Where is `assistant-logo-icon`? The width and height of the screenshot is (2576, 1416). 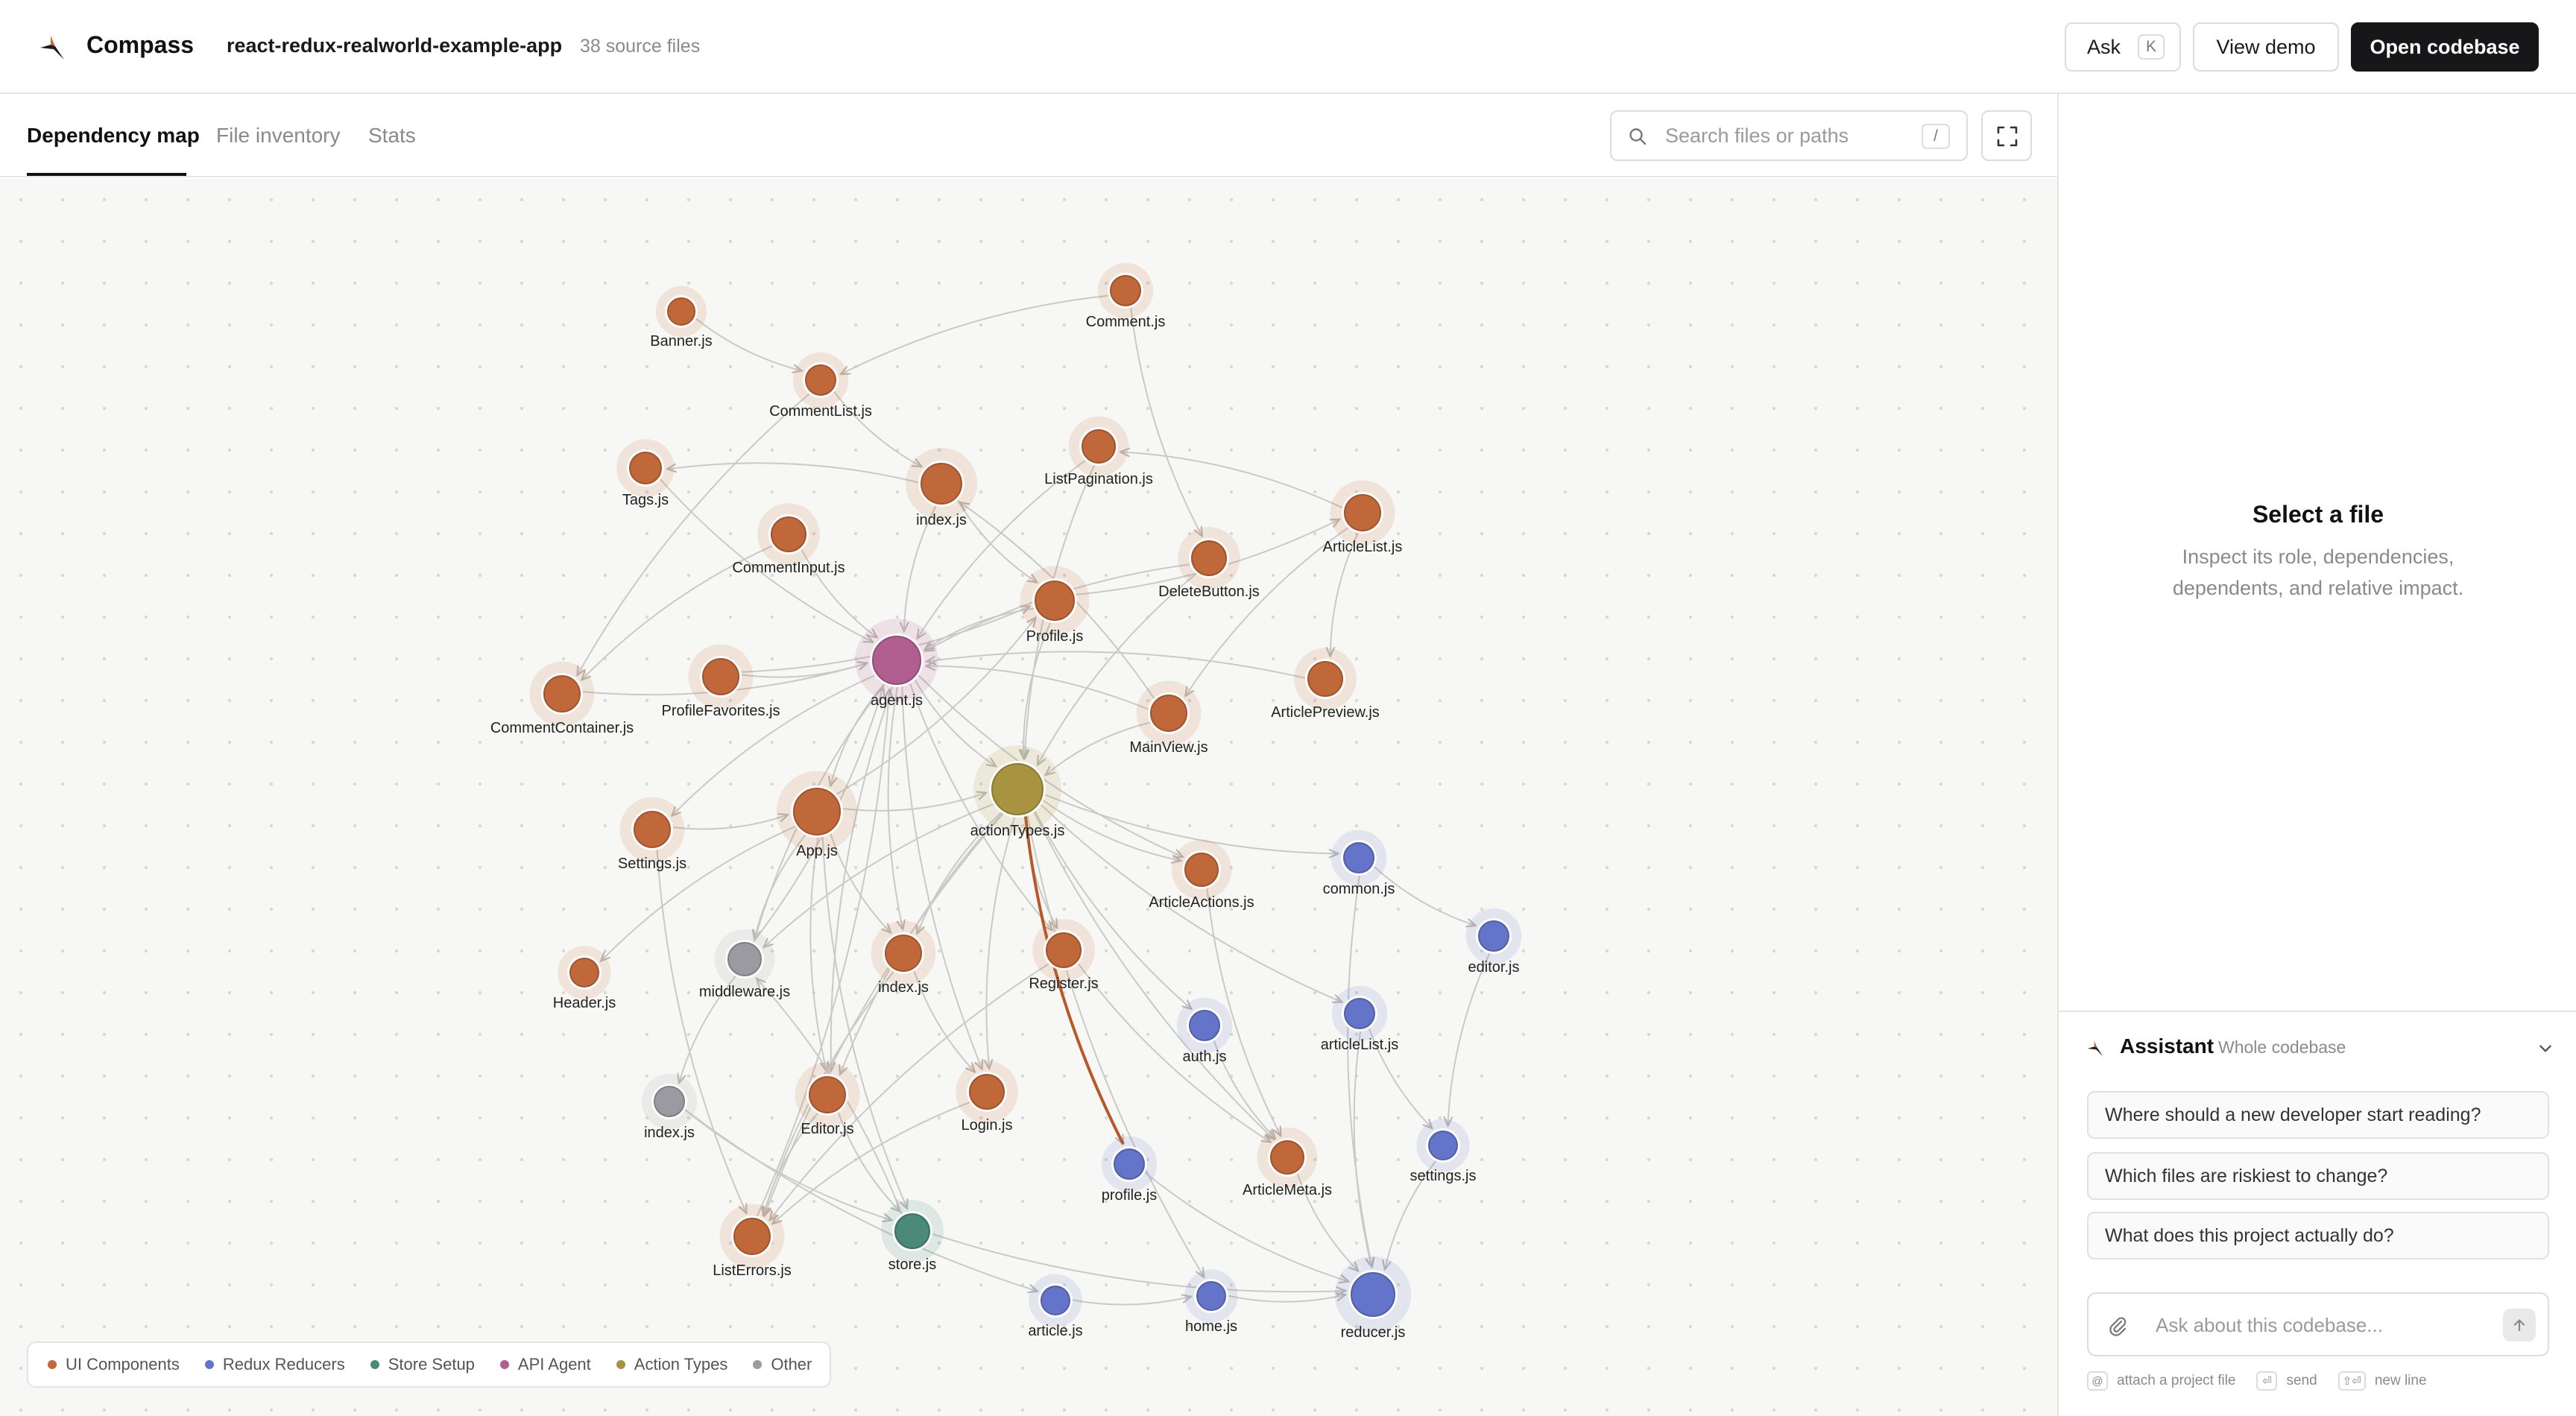
assistant-logo-icon is located at coordinates (2095, 1048).